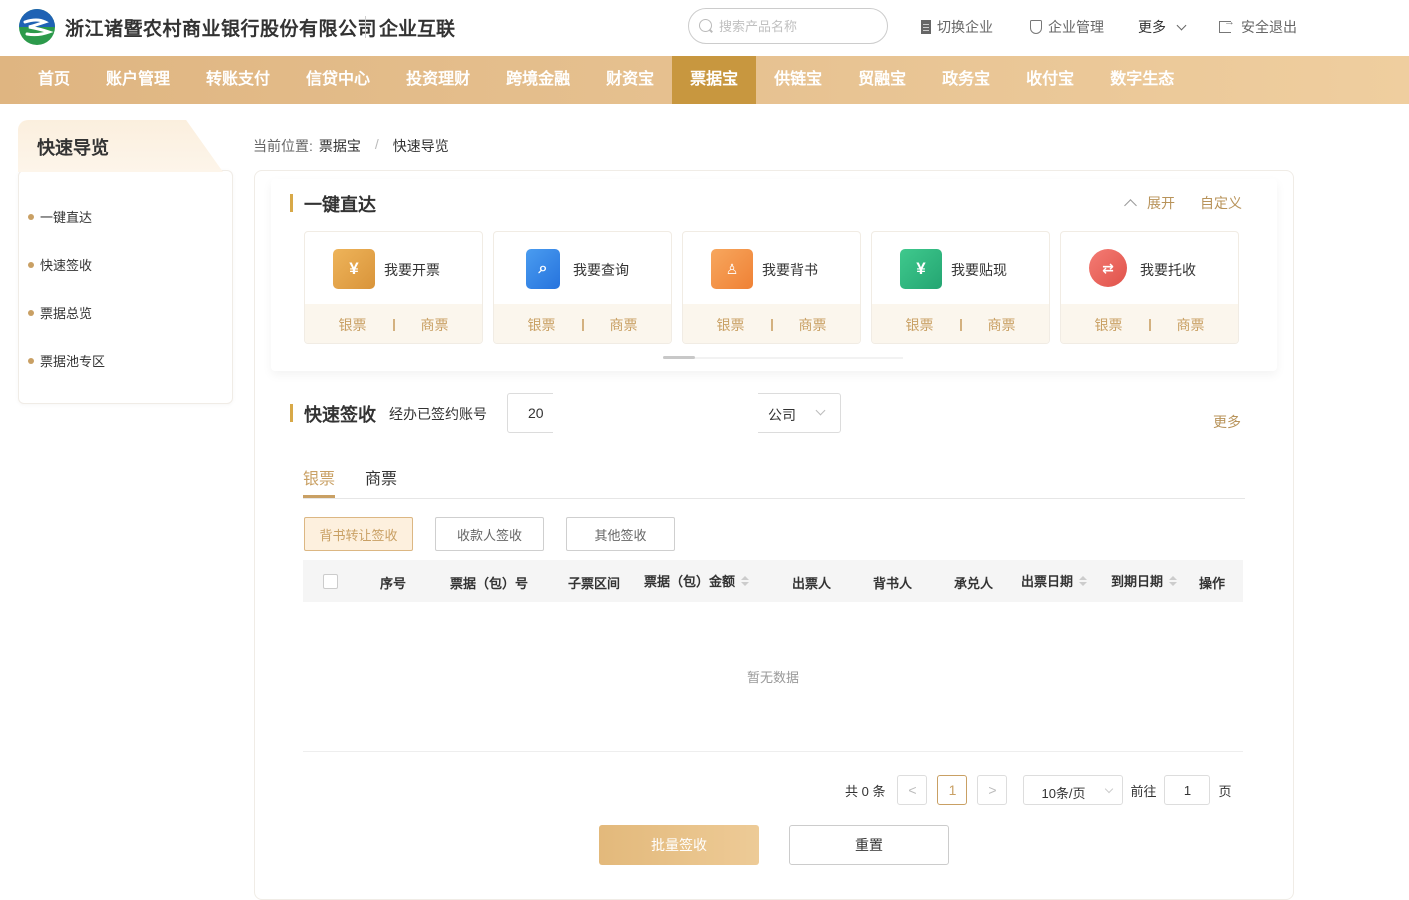 This screenshot has width=1409, height=900. Describe the element at coordinates (714, 80) in the screenshot. I see `nav-item-bills: 票据宝` at that location.